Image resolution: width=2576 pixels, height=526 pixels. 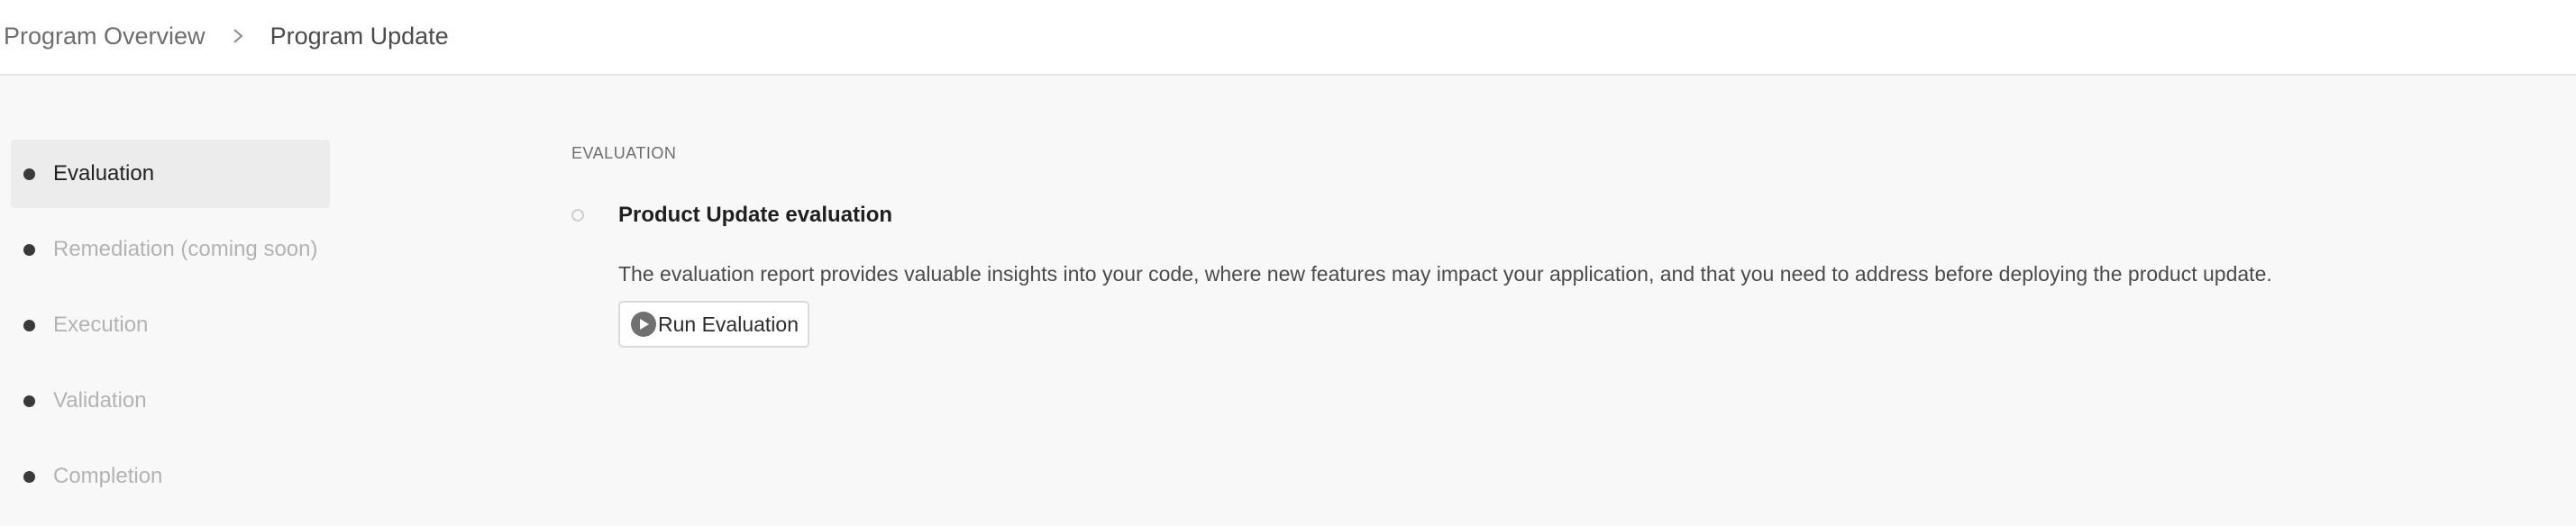 What do you see at coordinates (105, 36) in the screenshot?
I see `breadcrumb-program-overview: Program Overview` at bounding box center [105, 36].